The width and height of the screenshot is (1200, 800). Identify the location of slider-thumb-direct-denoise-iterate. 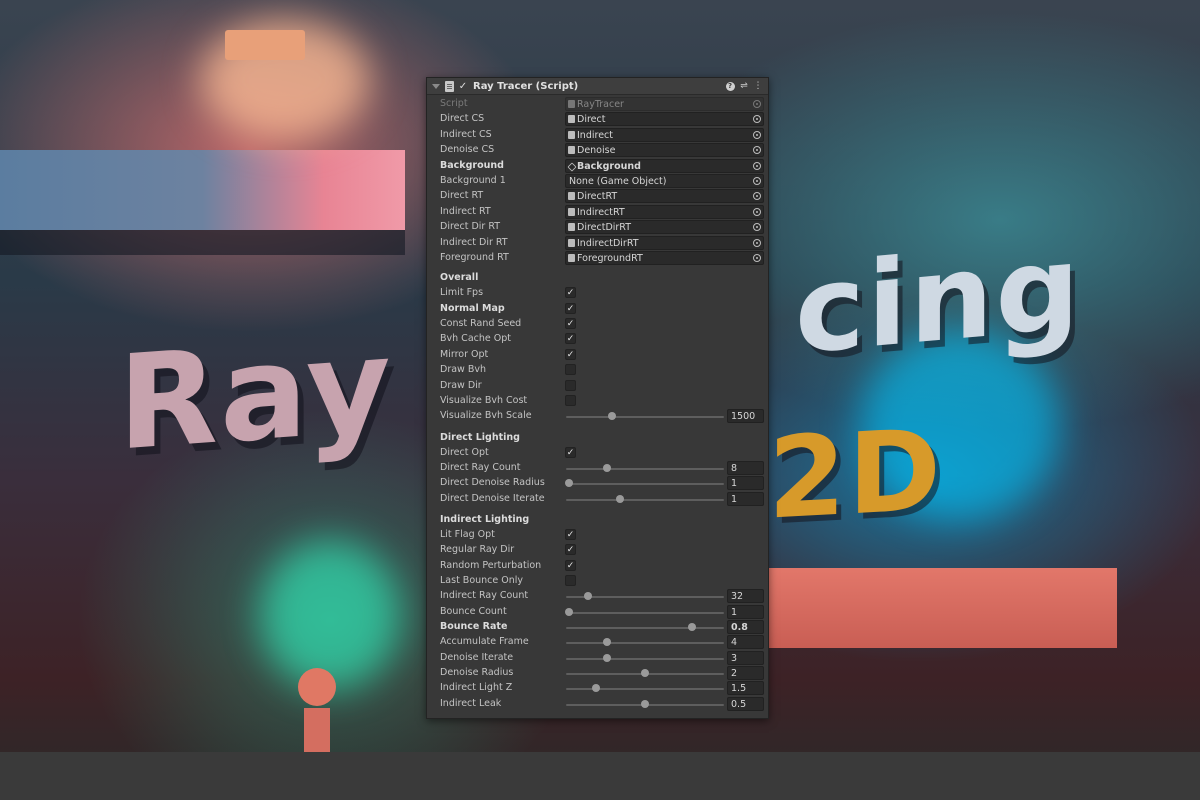
(619, 498).